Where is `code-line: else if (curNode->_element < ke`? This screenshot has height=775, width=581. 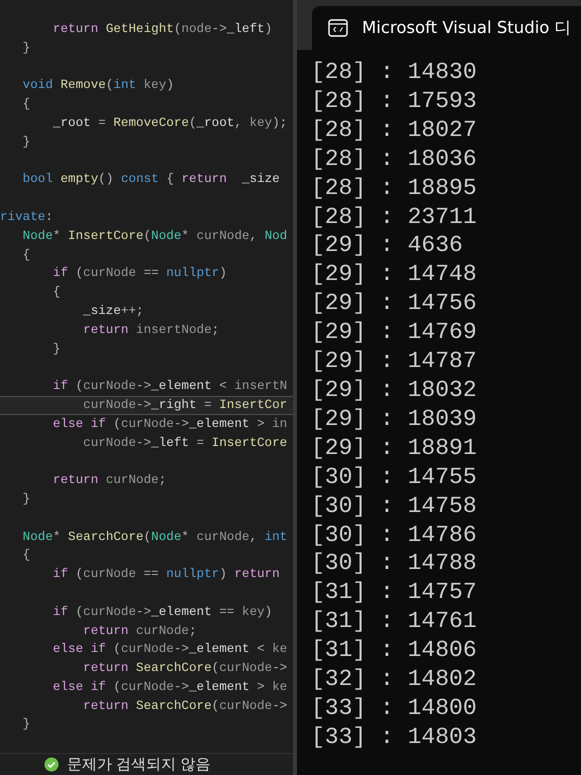 code-line: else if (curNode->_element < ke is located at coordinates (170, 649).